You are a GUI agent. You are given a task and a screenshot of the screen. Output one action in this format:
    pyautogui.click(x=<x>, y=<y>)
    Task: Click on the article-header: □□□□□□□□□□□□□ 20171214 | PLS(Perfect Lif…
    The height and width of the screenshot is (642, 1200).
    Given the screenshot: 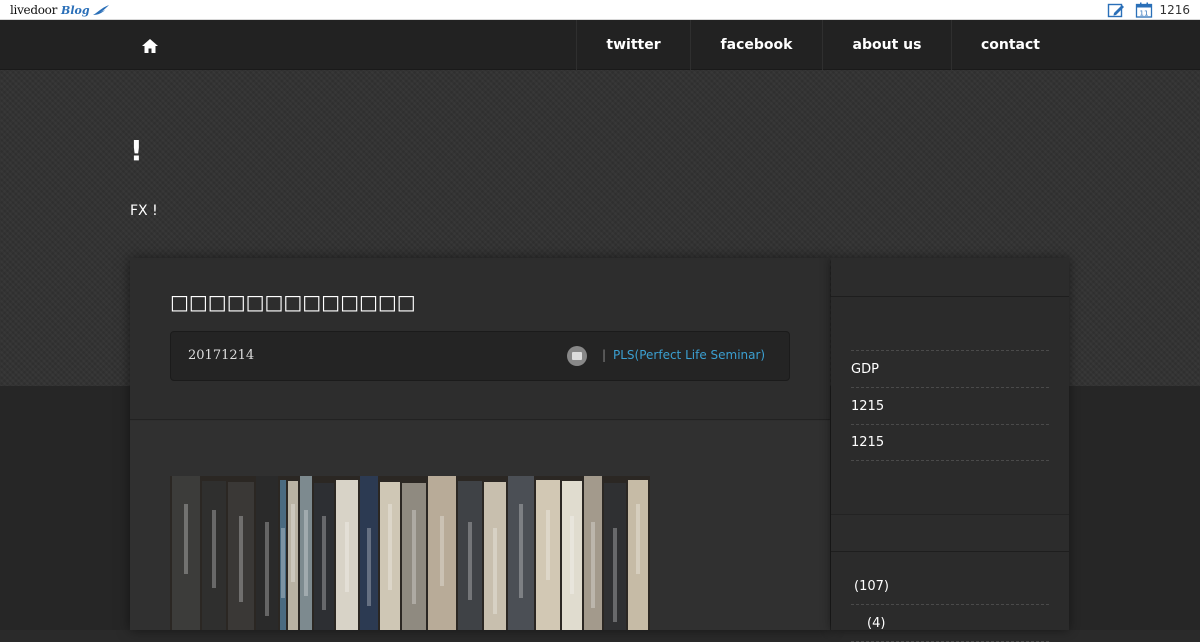 What is the action you would take?
    pyautogui.click(x=480, y=339)
    